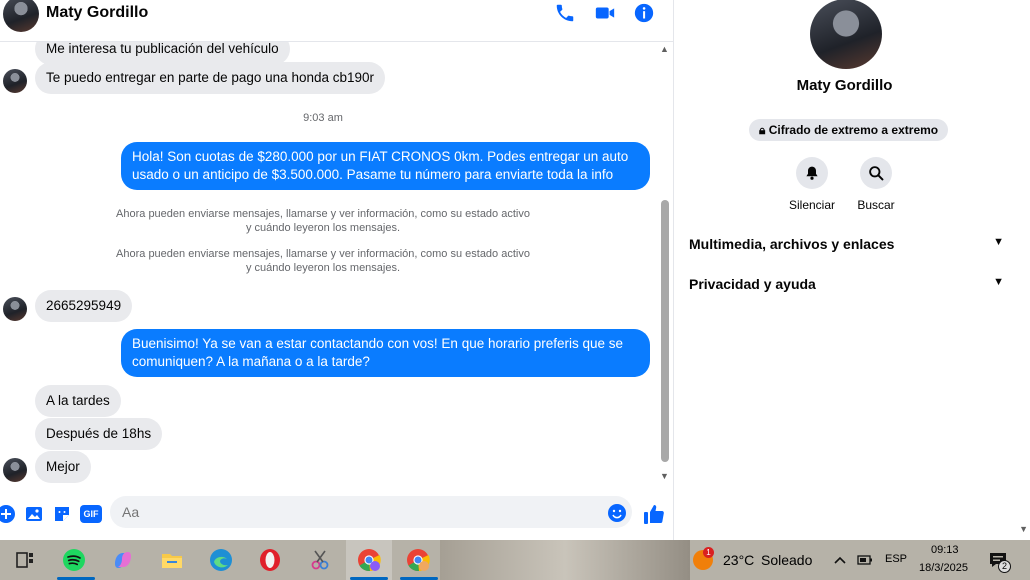 The height and width of the screenshot is (580, 1030). I want to click on search-button: Buscar, so click(876, 184).